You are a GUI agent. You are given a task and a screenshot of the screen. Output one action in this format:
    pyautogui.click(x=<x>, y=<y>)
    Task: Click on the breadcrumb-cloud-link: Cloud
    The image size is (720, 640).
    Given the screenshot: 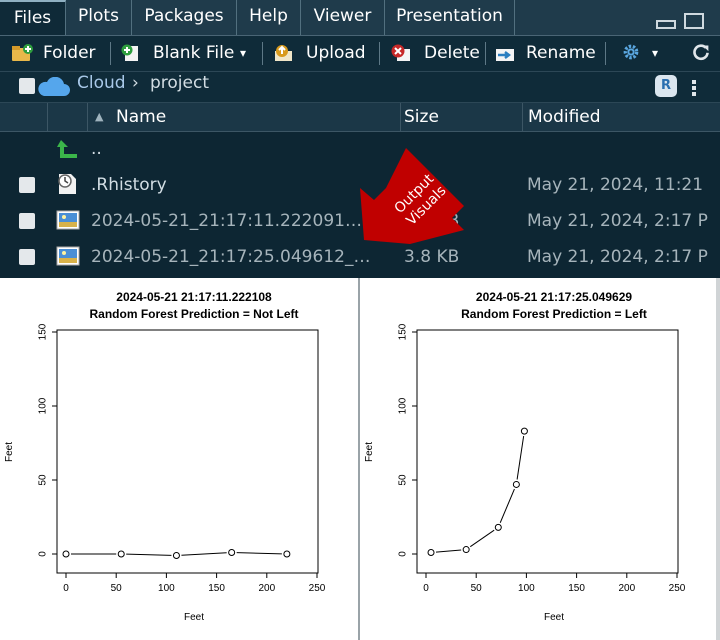 What is the action you would take?
    pyautogui.click(x=101, y=83)
    